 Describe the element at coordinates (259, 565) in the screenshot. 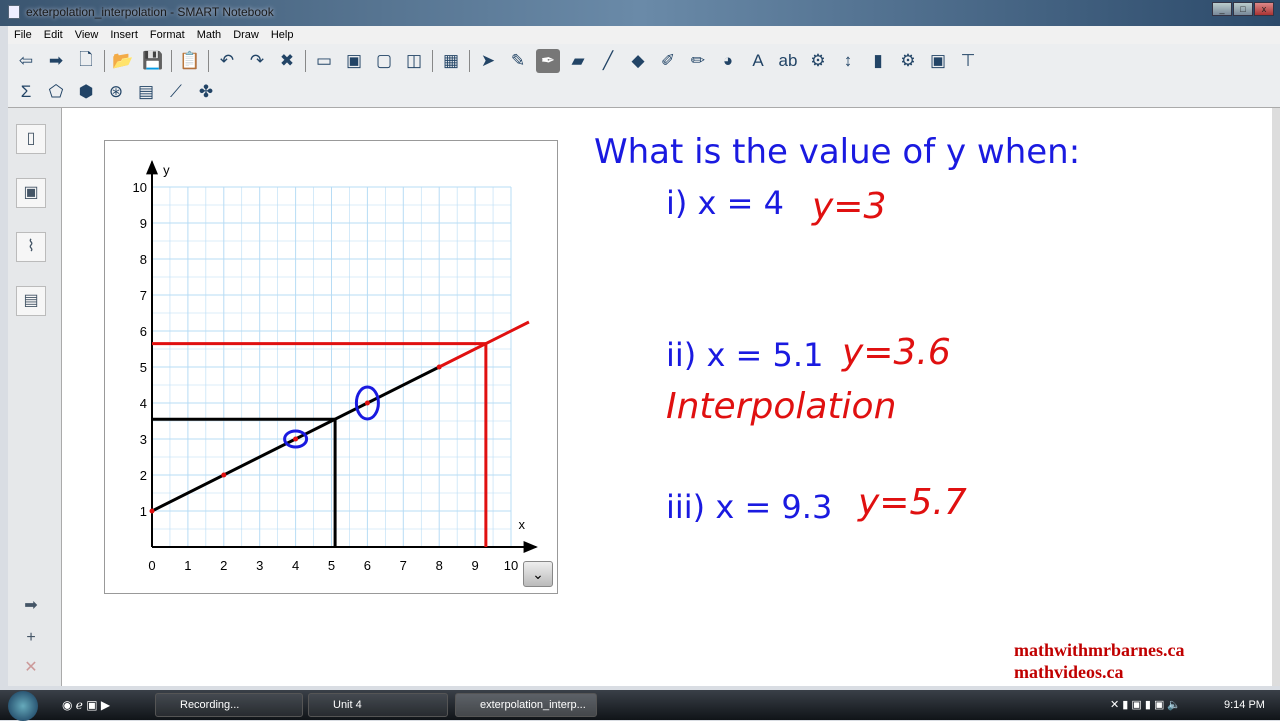

I see `x-tick-label: 3` at that location.